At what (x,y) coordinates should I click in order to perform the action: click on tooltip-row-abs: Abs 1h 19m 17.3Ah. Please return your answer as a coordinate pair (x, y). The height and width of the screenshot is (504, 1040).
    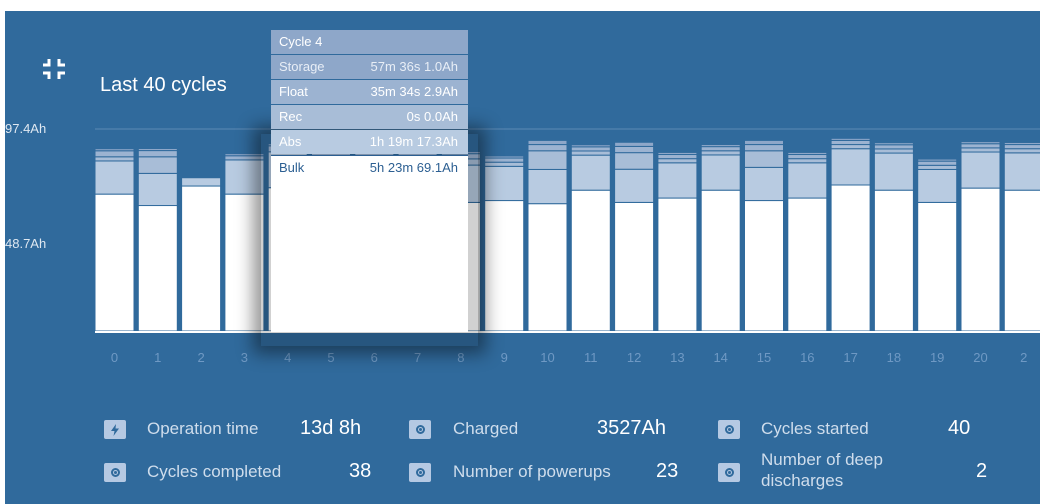
    Looking at the image, I should click on (369, 142).